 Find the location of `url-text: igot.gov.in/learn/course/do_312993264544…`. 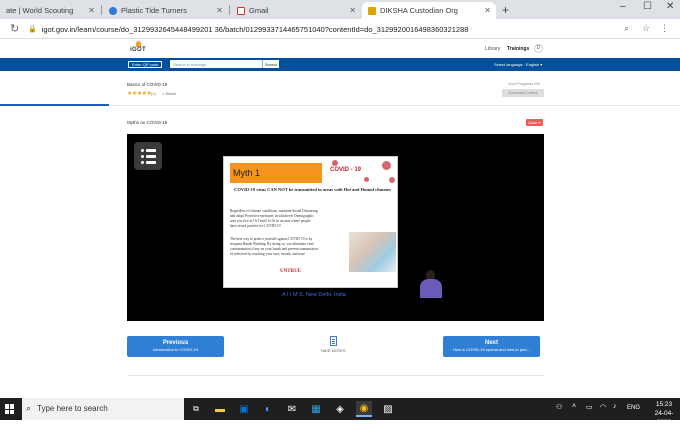

url-text: igot.gov.in/learn/course/do_312993264544… is located at coordinates (255, 29).